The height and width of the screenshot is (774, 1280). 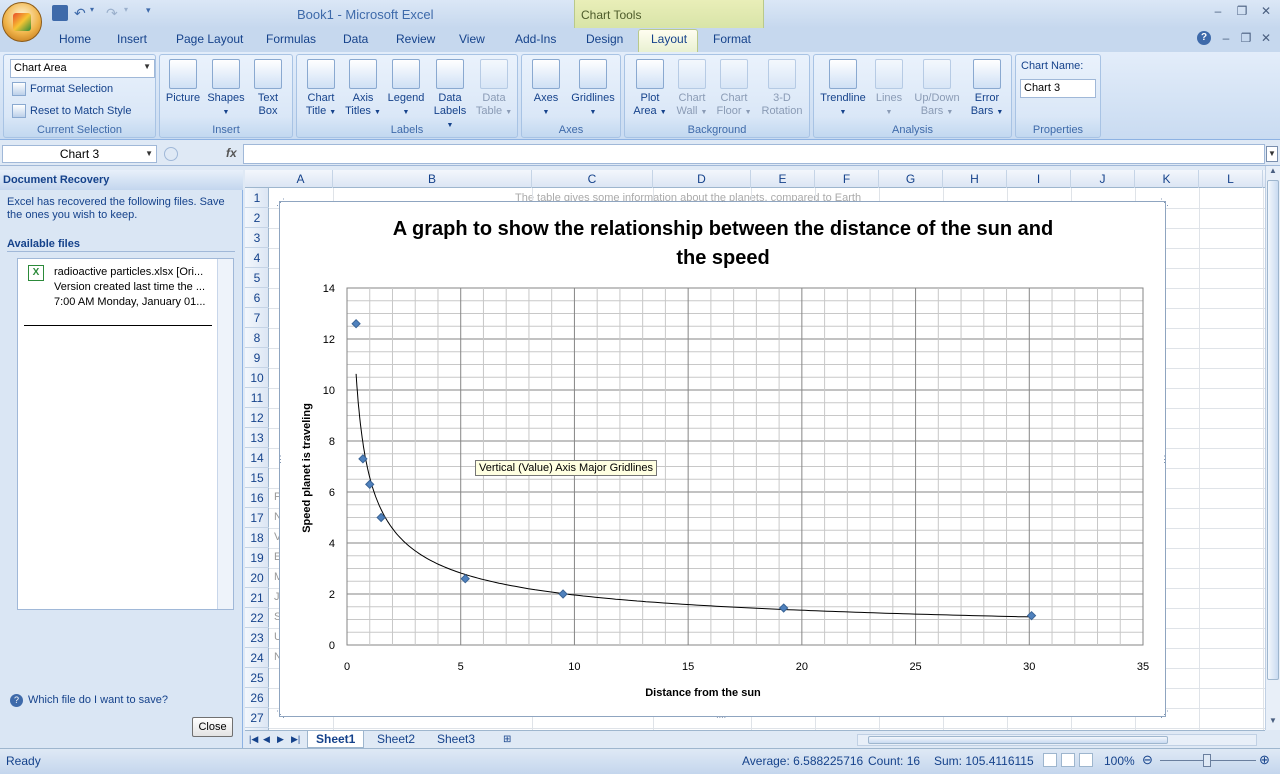 I want to click on vertical-scrollbar: ▲ ▼, so click(x=1272, y=448).